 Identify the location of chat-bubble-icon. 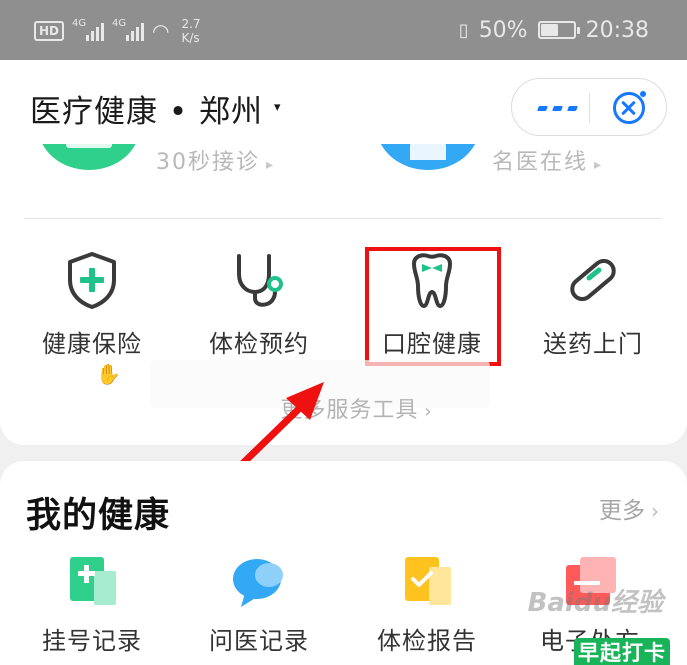
(258, 583).